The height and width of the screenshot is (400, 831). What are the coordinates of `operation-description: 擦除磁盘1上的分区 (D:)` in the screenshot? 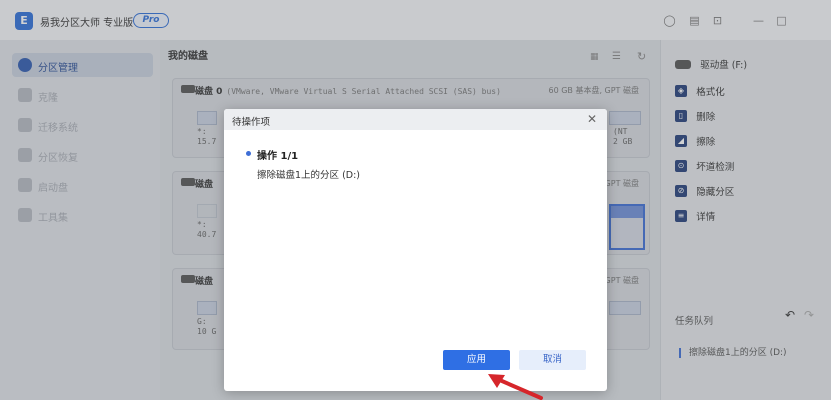 It's located at (308, 175).